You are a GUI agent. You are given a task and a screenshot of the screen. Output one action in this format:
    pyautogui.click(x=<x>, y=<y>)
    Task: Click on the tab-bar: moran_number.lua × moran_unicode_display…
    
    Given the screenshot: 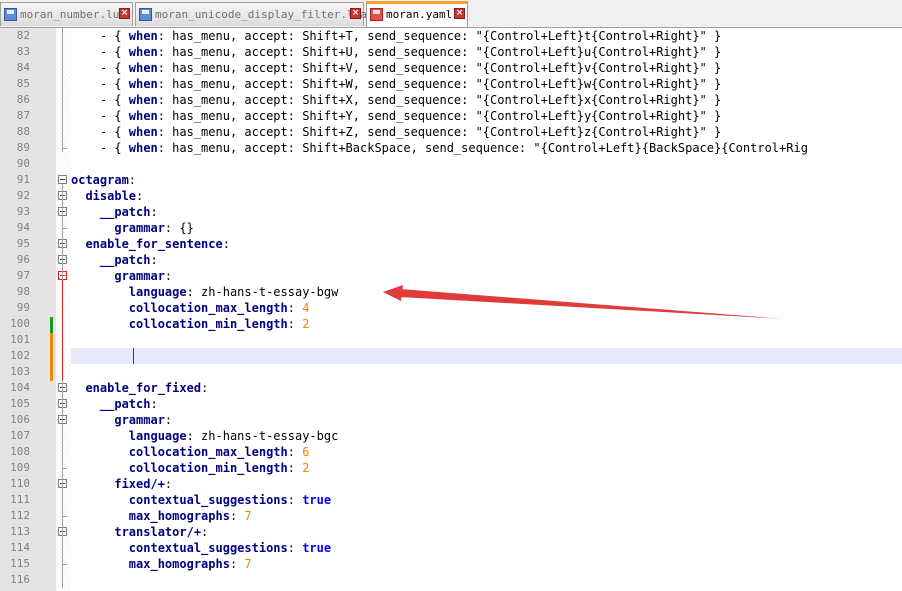 What is the action you would take?
    pyautogui.click(x=451, y=14)
    